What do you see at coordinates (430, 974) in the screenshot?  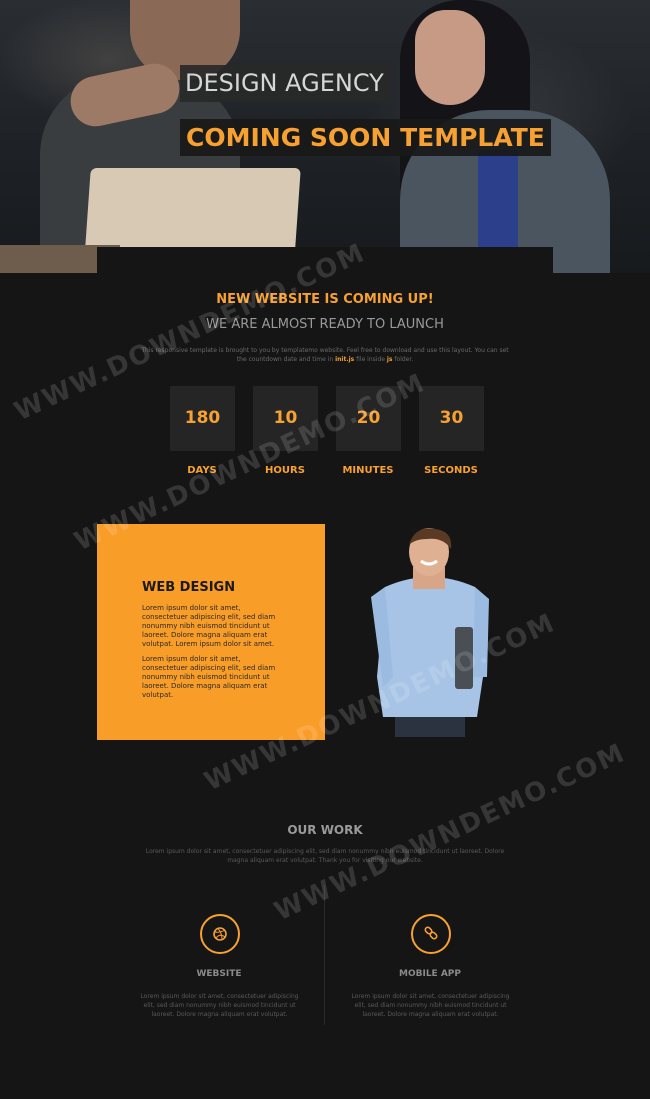 I see `service-mobile-app-title: MOBILE APP` at bounding box center [430, 974].